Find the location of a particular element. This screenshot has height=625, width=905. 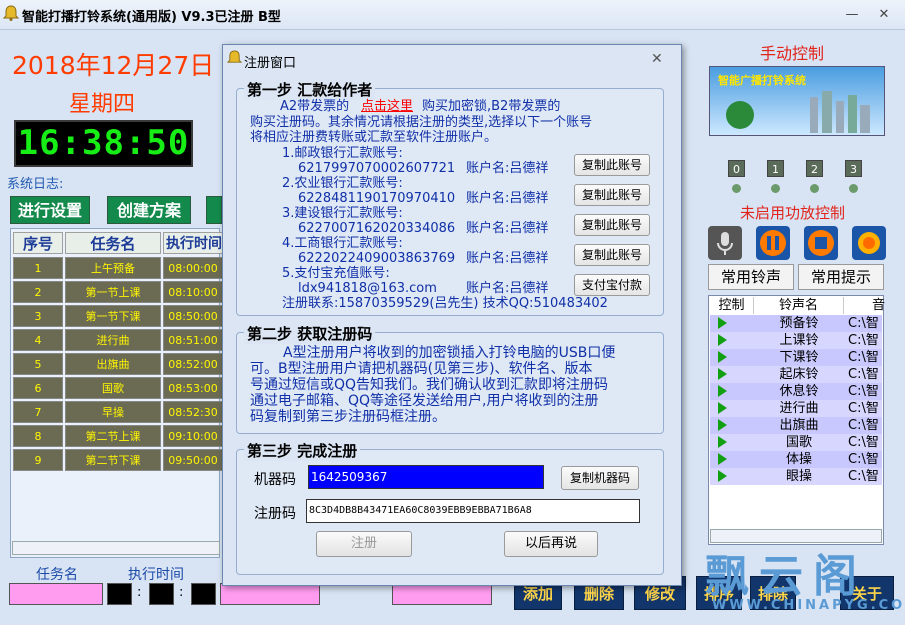

task-cell-index: 9 is located at coordinates (38, 460).